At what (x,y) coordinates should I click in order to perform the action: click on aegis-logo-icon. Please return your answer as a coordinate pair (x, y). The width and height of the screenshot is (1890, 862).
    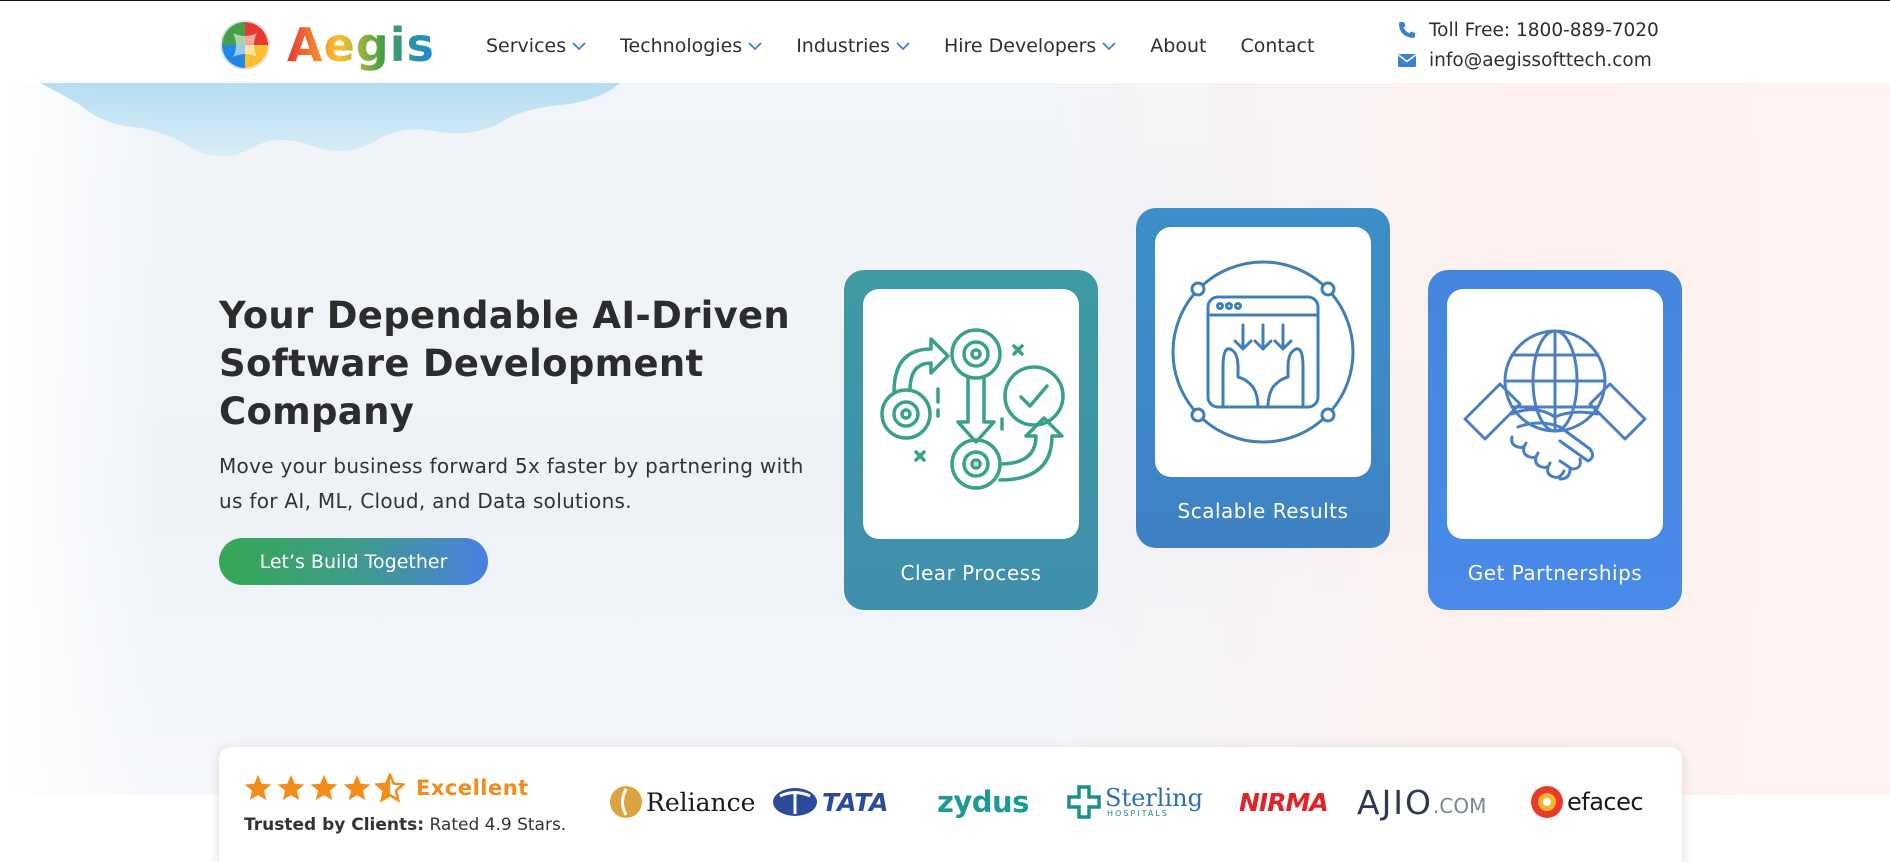
    Looking at the image, I should click on (245, 45).